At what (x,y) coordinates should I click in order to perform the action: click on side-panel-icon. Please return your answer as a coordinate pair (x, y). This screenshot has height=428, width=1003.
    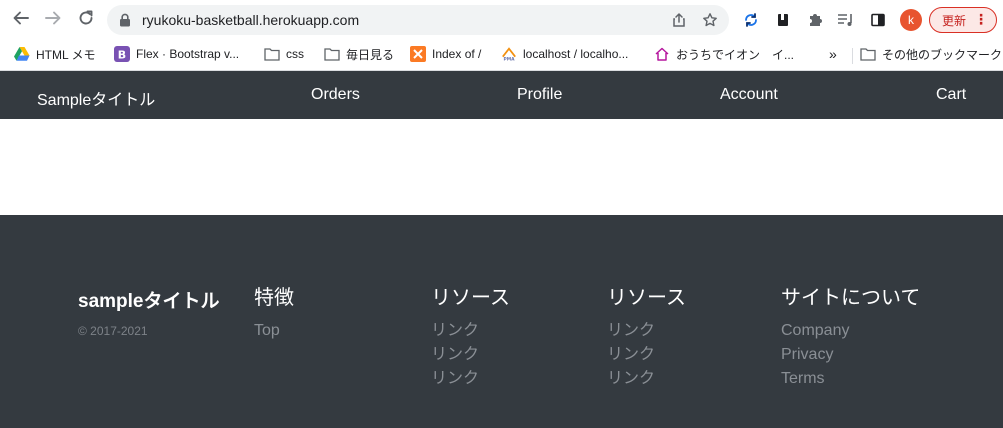
    Looking at the image, I should click on (878, 20).